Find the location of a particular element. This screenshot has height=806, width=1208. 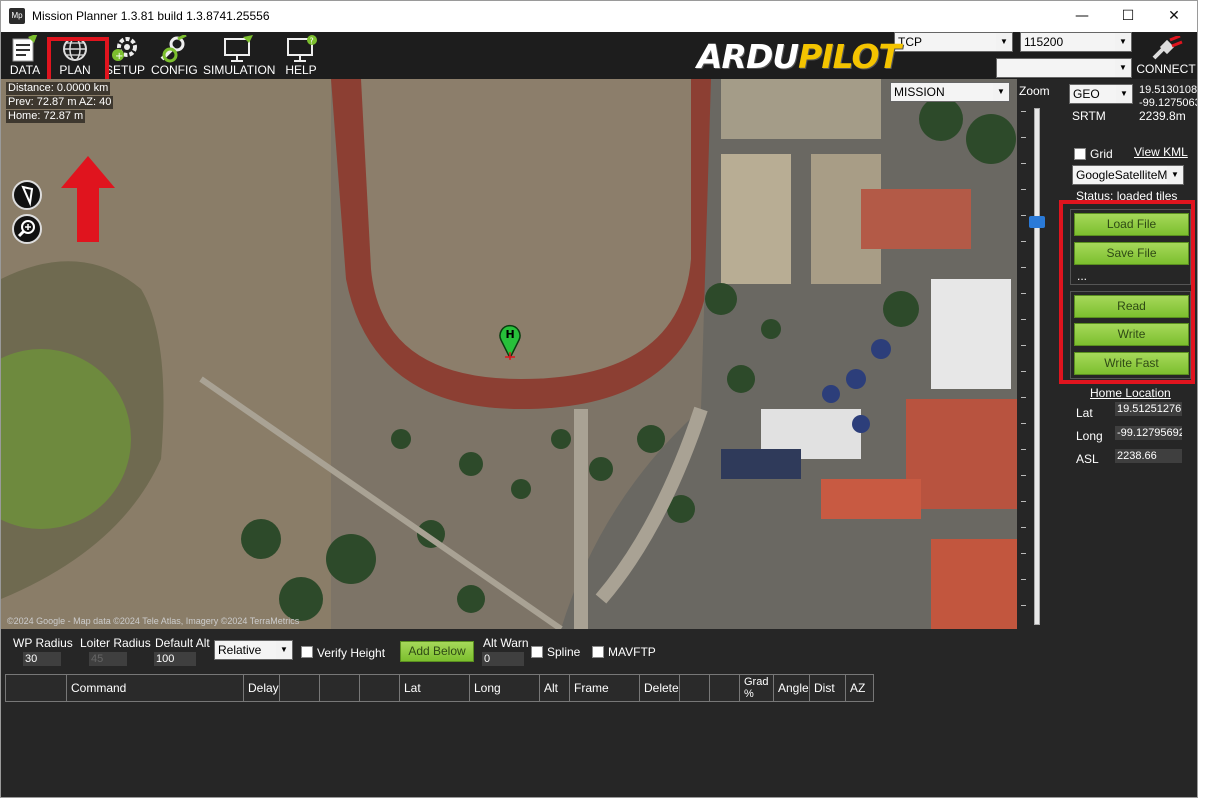

zoom-search-icon is located at coordinates (27, 229).